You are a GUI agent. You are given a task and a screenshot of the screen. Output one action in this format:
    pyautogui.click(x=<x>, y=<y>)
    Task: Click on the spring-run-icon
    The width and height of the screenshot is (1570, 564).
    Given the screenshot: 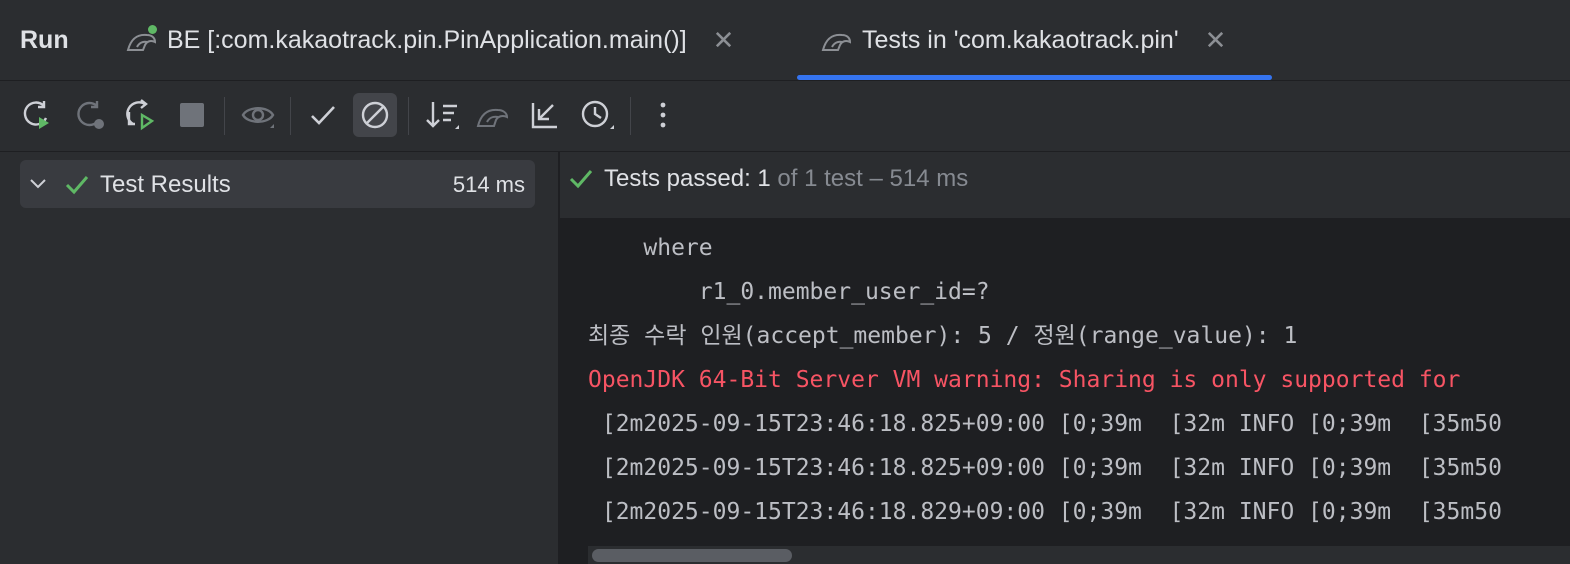 What is the action you would take?
    pyautogui.click(x=142, y=40)
    